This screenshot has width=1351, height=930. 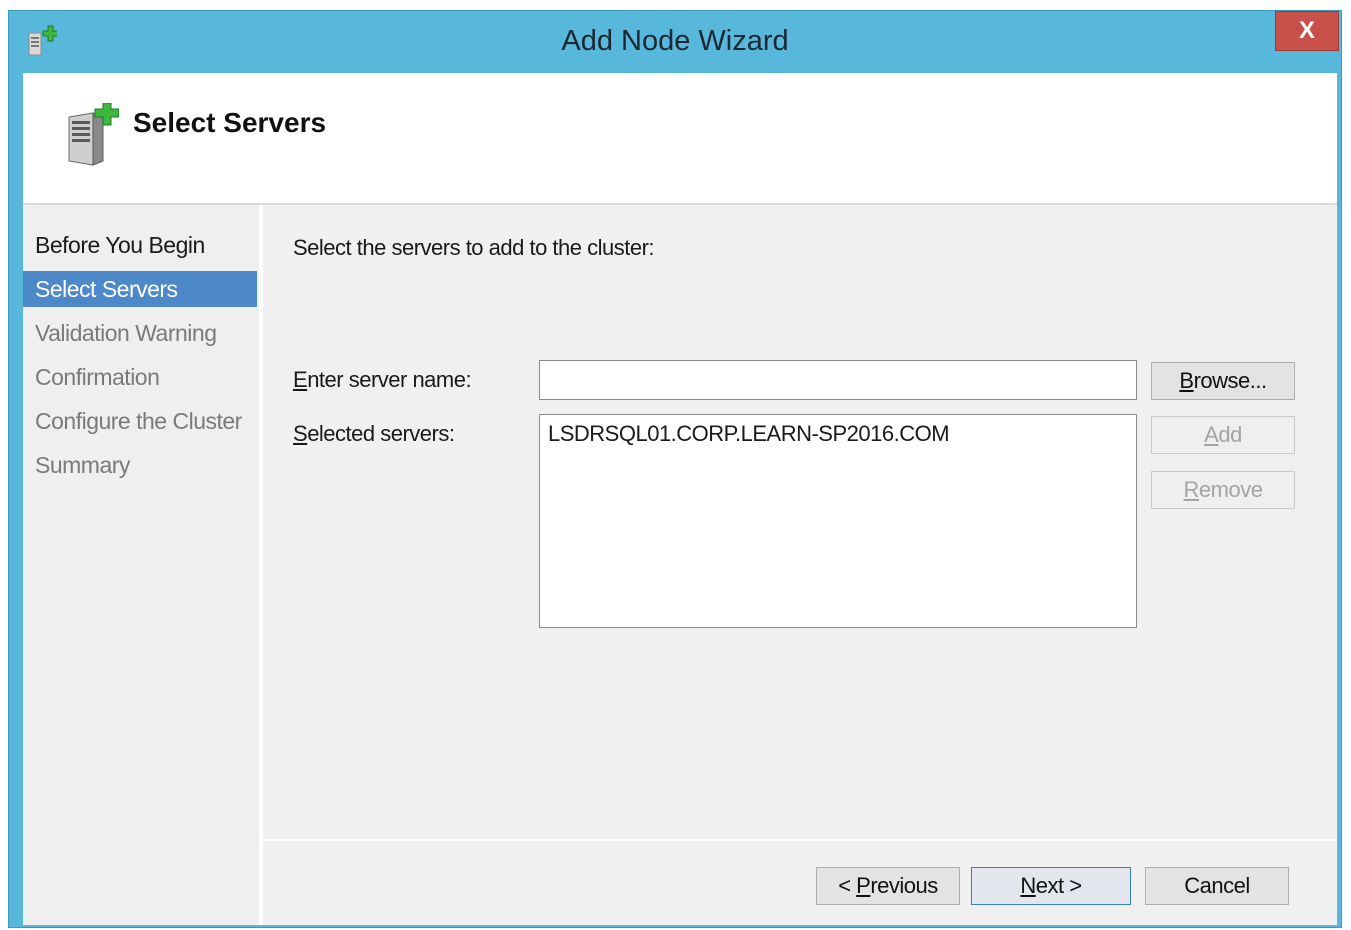 What do you see at coordinates (838, 380) in the screenshot?
I see `server-name-input` at bounding box center [838, 380].